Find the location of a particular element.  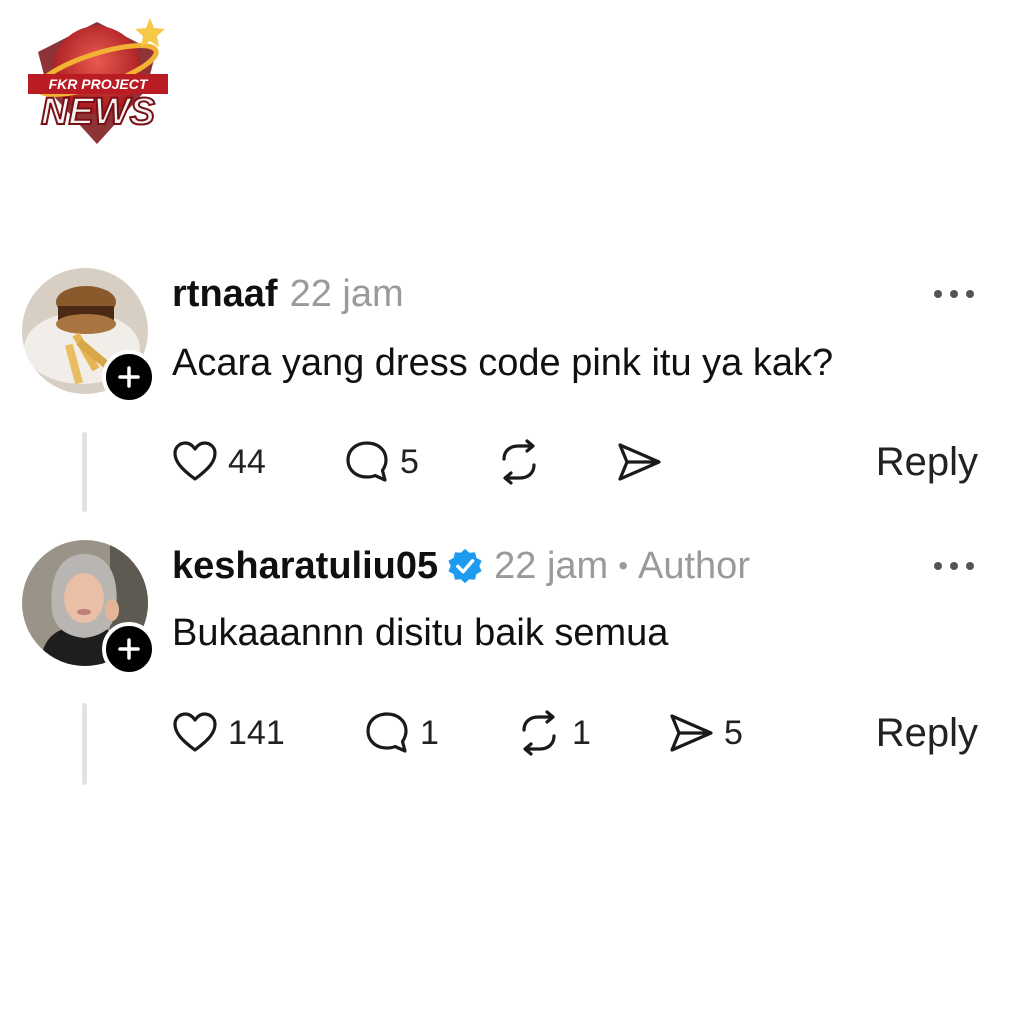

like-count: 44 is located at coordinates (247, 461).